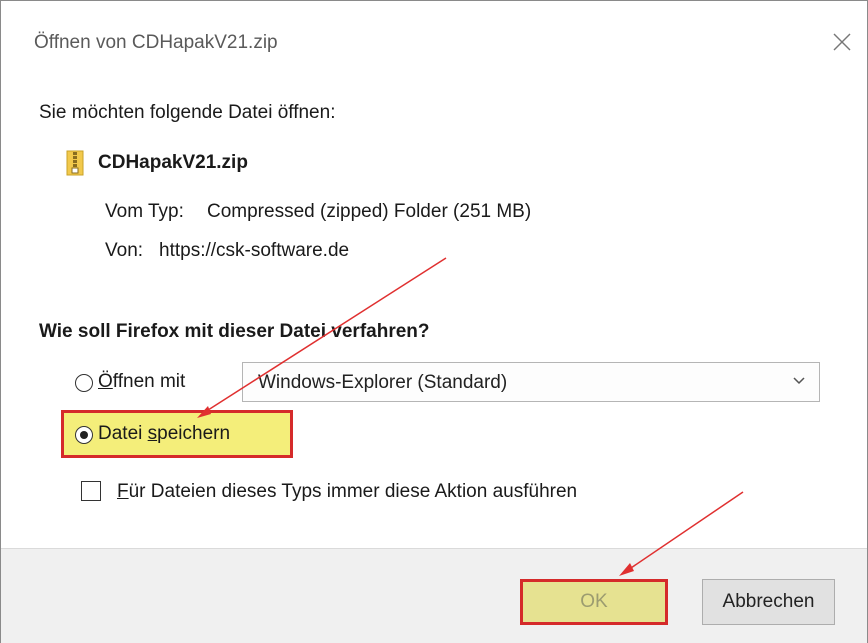  What do you see at coordinates (434, 41) in the screenshot?
I see `title-bar: Öffnen von CDHapakV21.zip` at bounding box center [434, 41].